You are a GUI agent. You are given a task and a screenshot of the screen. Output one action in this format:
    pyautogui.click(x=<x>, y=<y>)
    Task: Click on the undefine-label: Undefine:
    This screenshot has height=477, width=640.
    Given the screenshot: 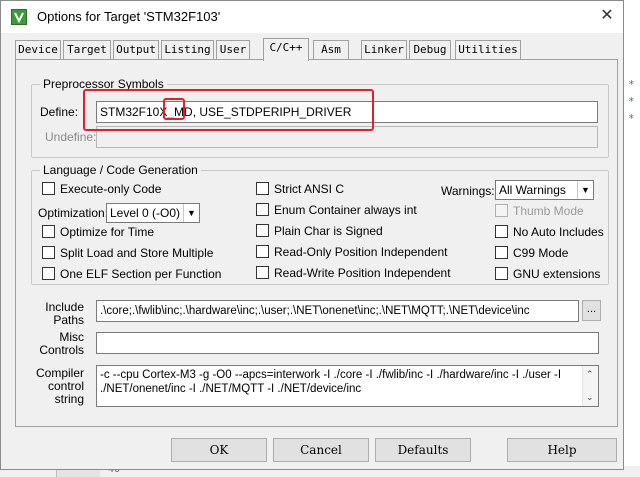 What is the action you would take?
    pyautogui.click(x=71, y=137)
    